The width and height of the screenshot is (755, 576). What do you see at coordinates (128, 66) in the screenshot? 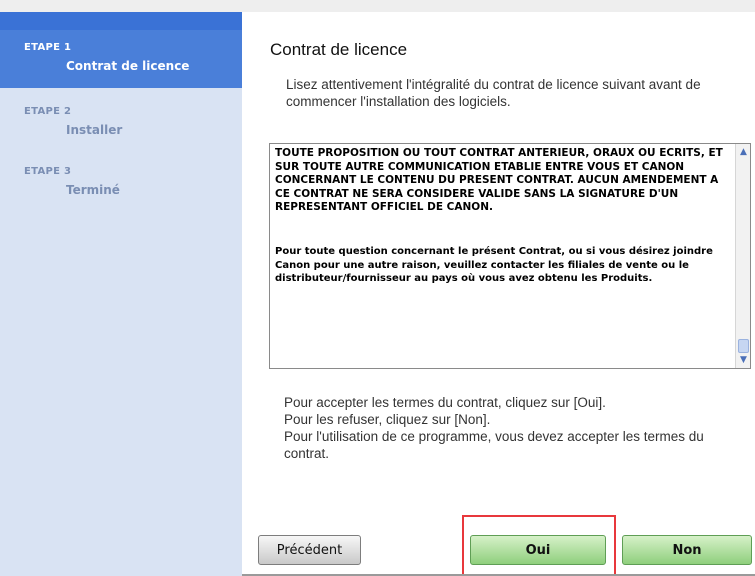
I see `step-1-title: Contrat de licence` at bounding box center [128, 66].